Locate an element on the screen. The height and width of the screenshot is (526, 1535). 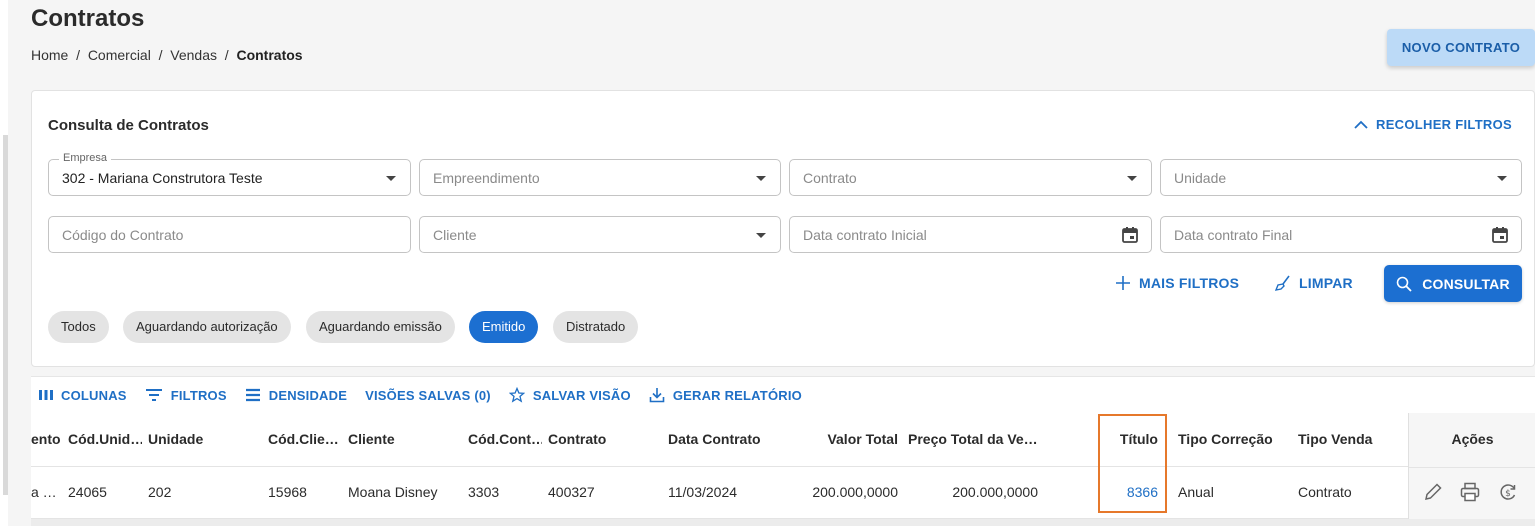
col-valor-total-header: Valor Total is located at coordinates (848, 439).